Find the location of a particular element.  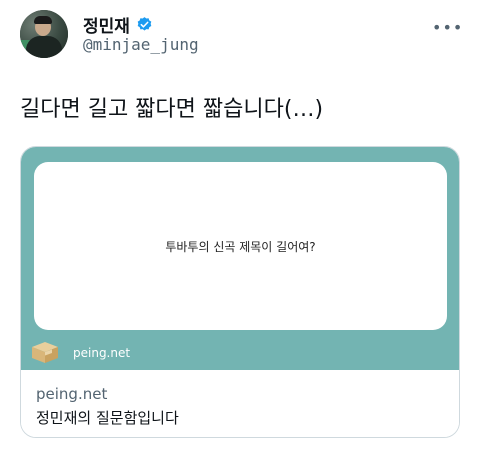

user-name-row: 정민재 is located at coordinates (118, 24).